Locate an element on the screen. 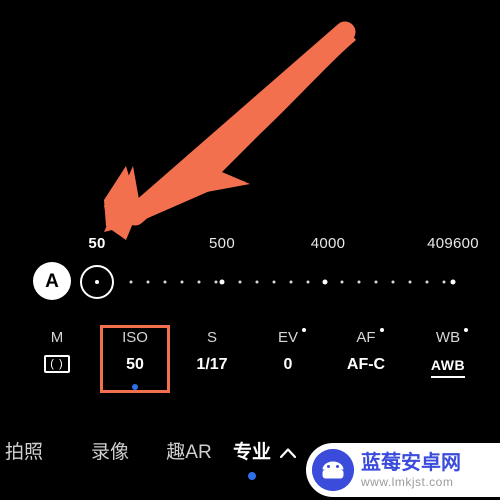 The image size is (500, 500). iso-scale-label: 500 is located at coordinates (222, 244).